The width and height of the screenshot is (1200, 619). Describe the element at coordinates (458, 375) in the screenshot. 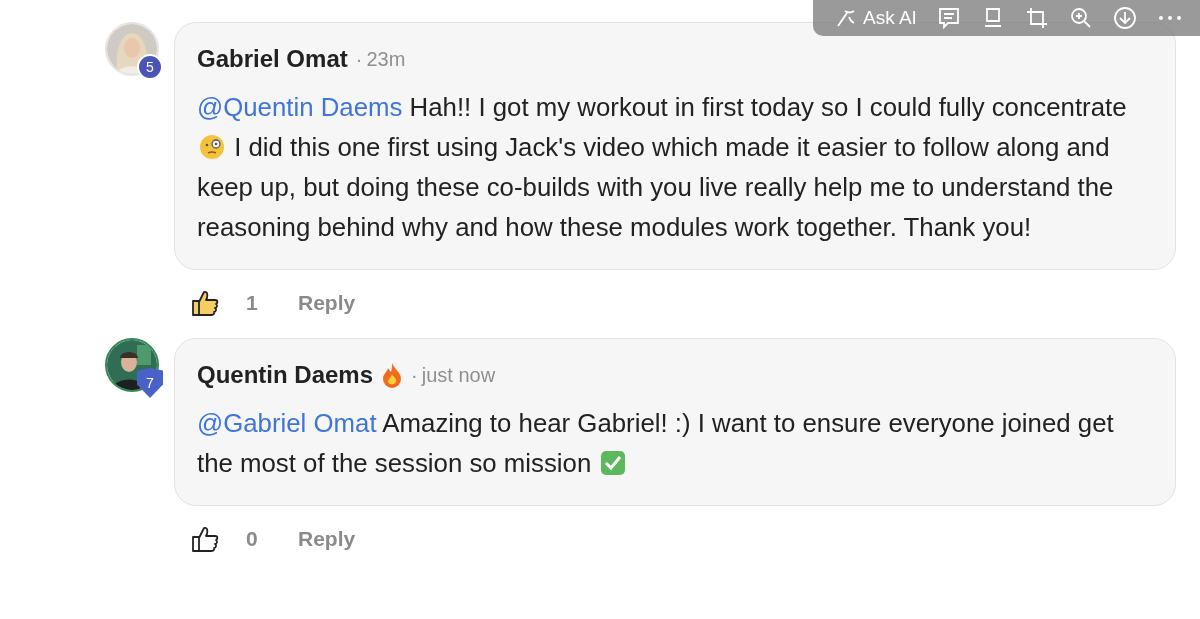

I see `timestamp: just now` at that location.